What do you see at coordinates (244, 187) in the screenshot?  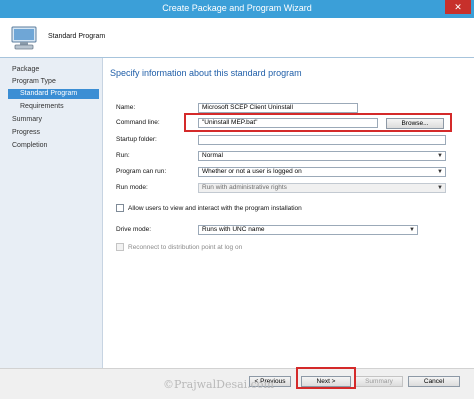 I see `run-mode-value: Run with administrative rights` at bounding box center [244, 187].